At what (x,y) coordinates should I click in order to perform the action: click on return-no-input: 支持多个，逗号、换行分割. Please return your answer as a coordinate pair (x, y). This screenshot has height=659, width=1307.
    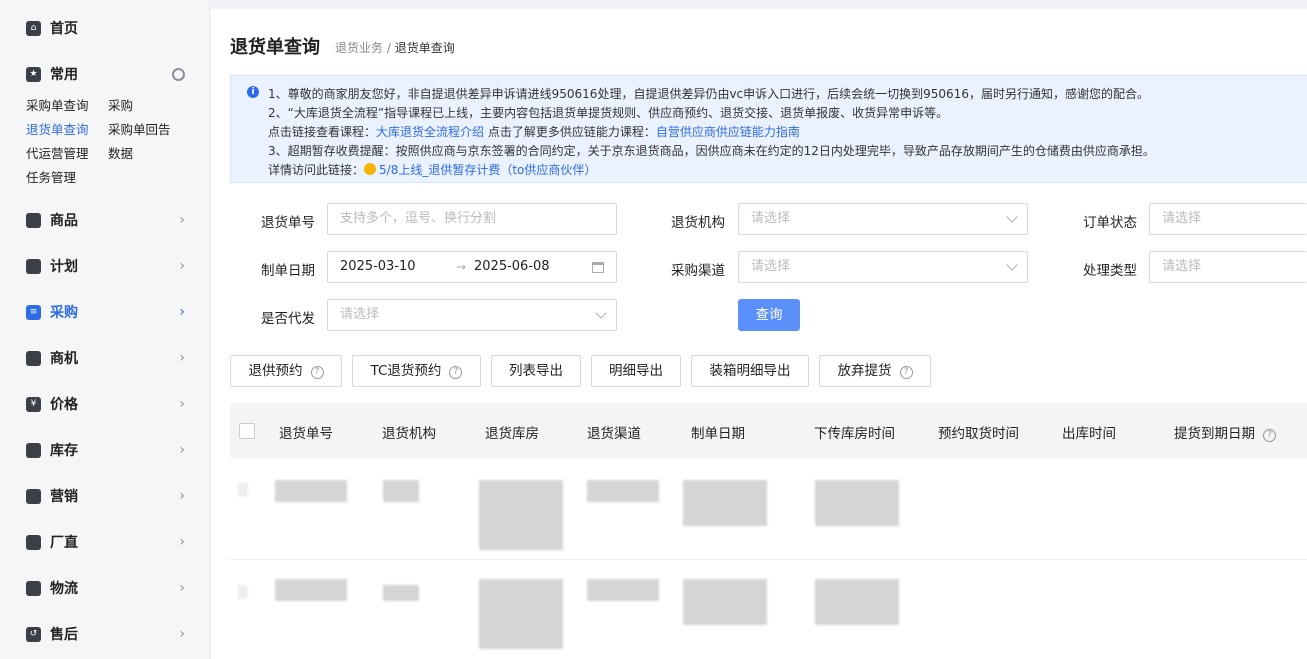
    Looking at the image, I should click on (472, 219).